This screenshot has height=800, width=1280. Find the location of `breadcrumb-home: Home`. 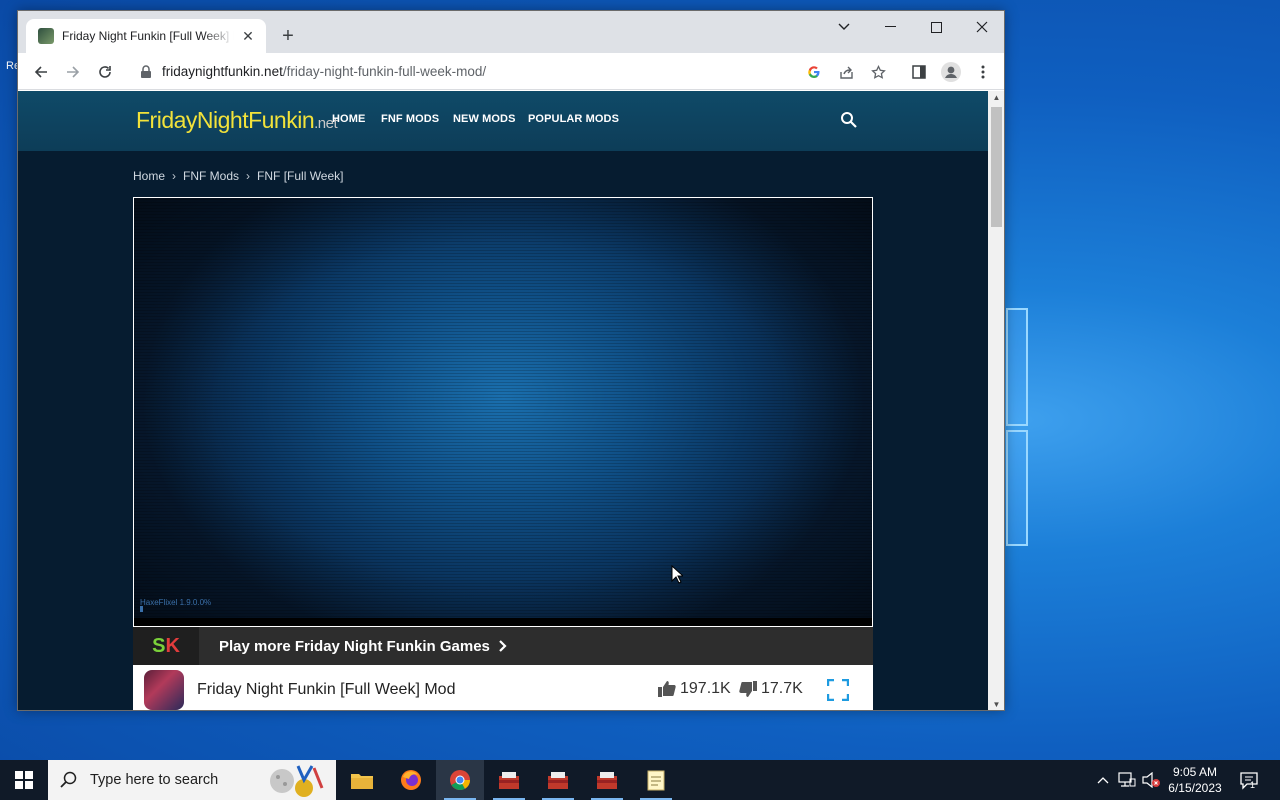

breadcrumb-home: Home is located at coordinates (149, 176).